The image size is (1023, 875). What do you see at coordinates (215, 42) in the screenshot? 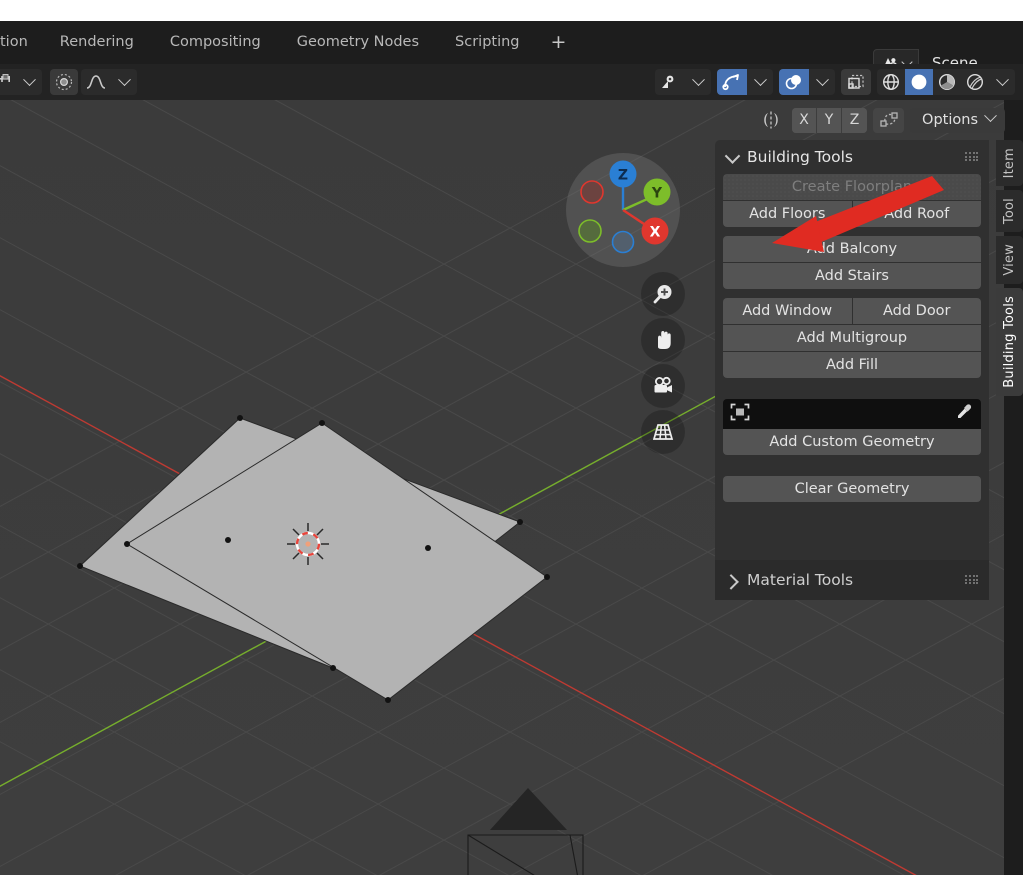
I see `workspace-tab-compositing: Compositing` at bounding box center [215, 42].